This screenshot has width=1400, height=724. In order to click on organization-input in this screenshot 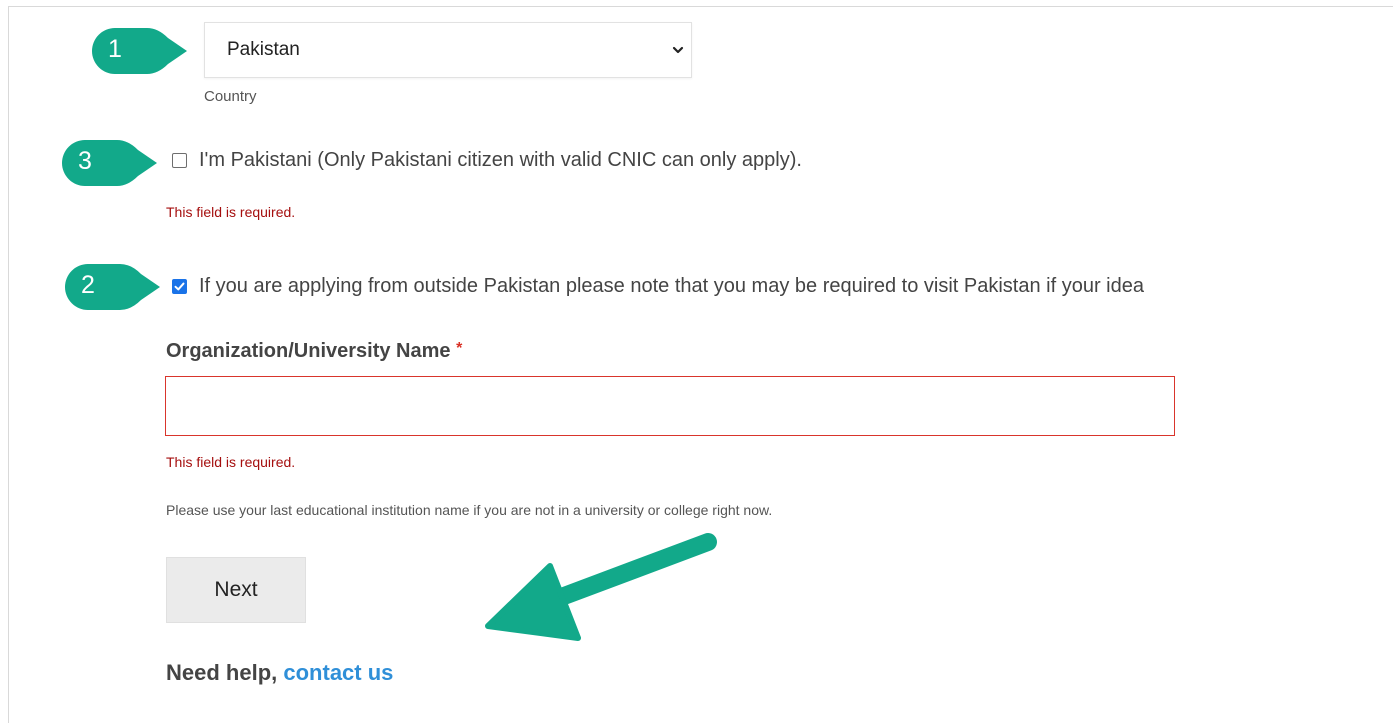, I will do `click(670, 406)`.